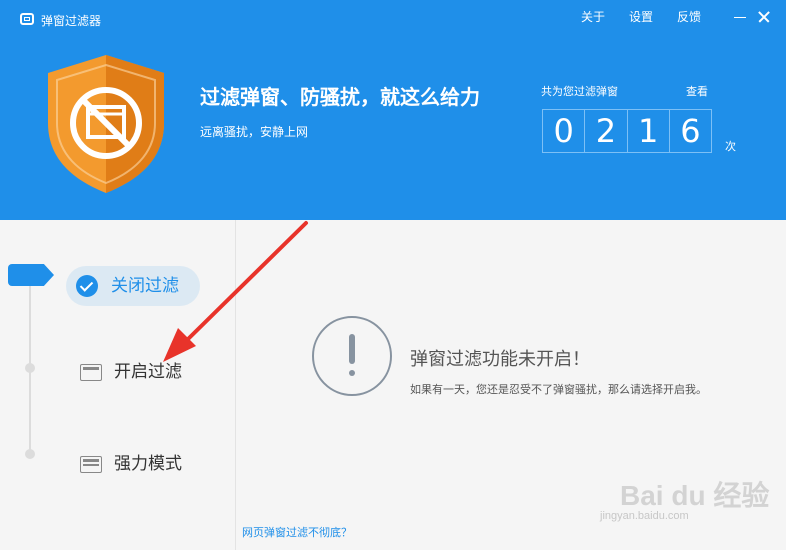 Image resolution: width=786 pixels, height=550 pixels. I want to click on active-marker, so click(31, 275).